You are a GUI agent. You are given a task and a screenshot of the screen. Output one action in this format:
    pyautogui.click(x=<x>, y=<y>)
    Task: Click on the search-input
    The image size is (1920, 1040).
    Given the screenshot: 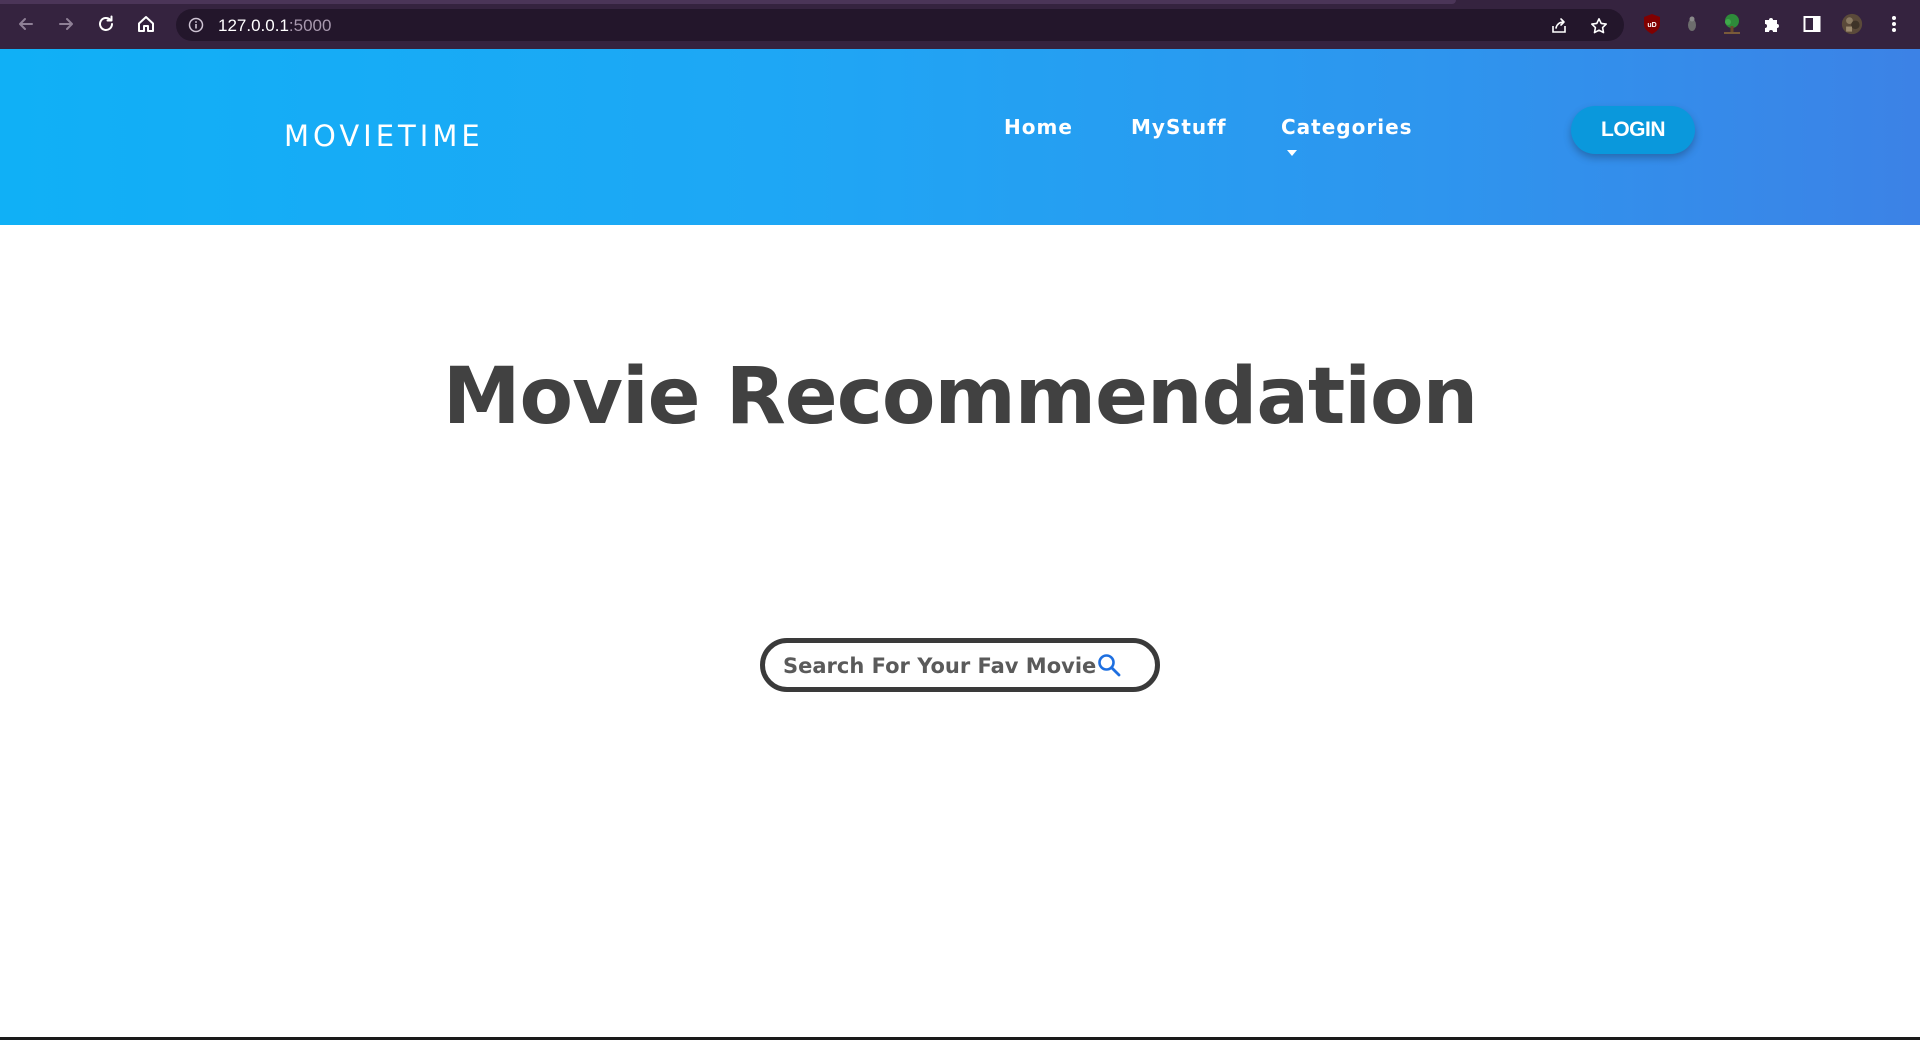 What is the action you would take?
    pyautogui.click(x=943, y=666)
    